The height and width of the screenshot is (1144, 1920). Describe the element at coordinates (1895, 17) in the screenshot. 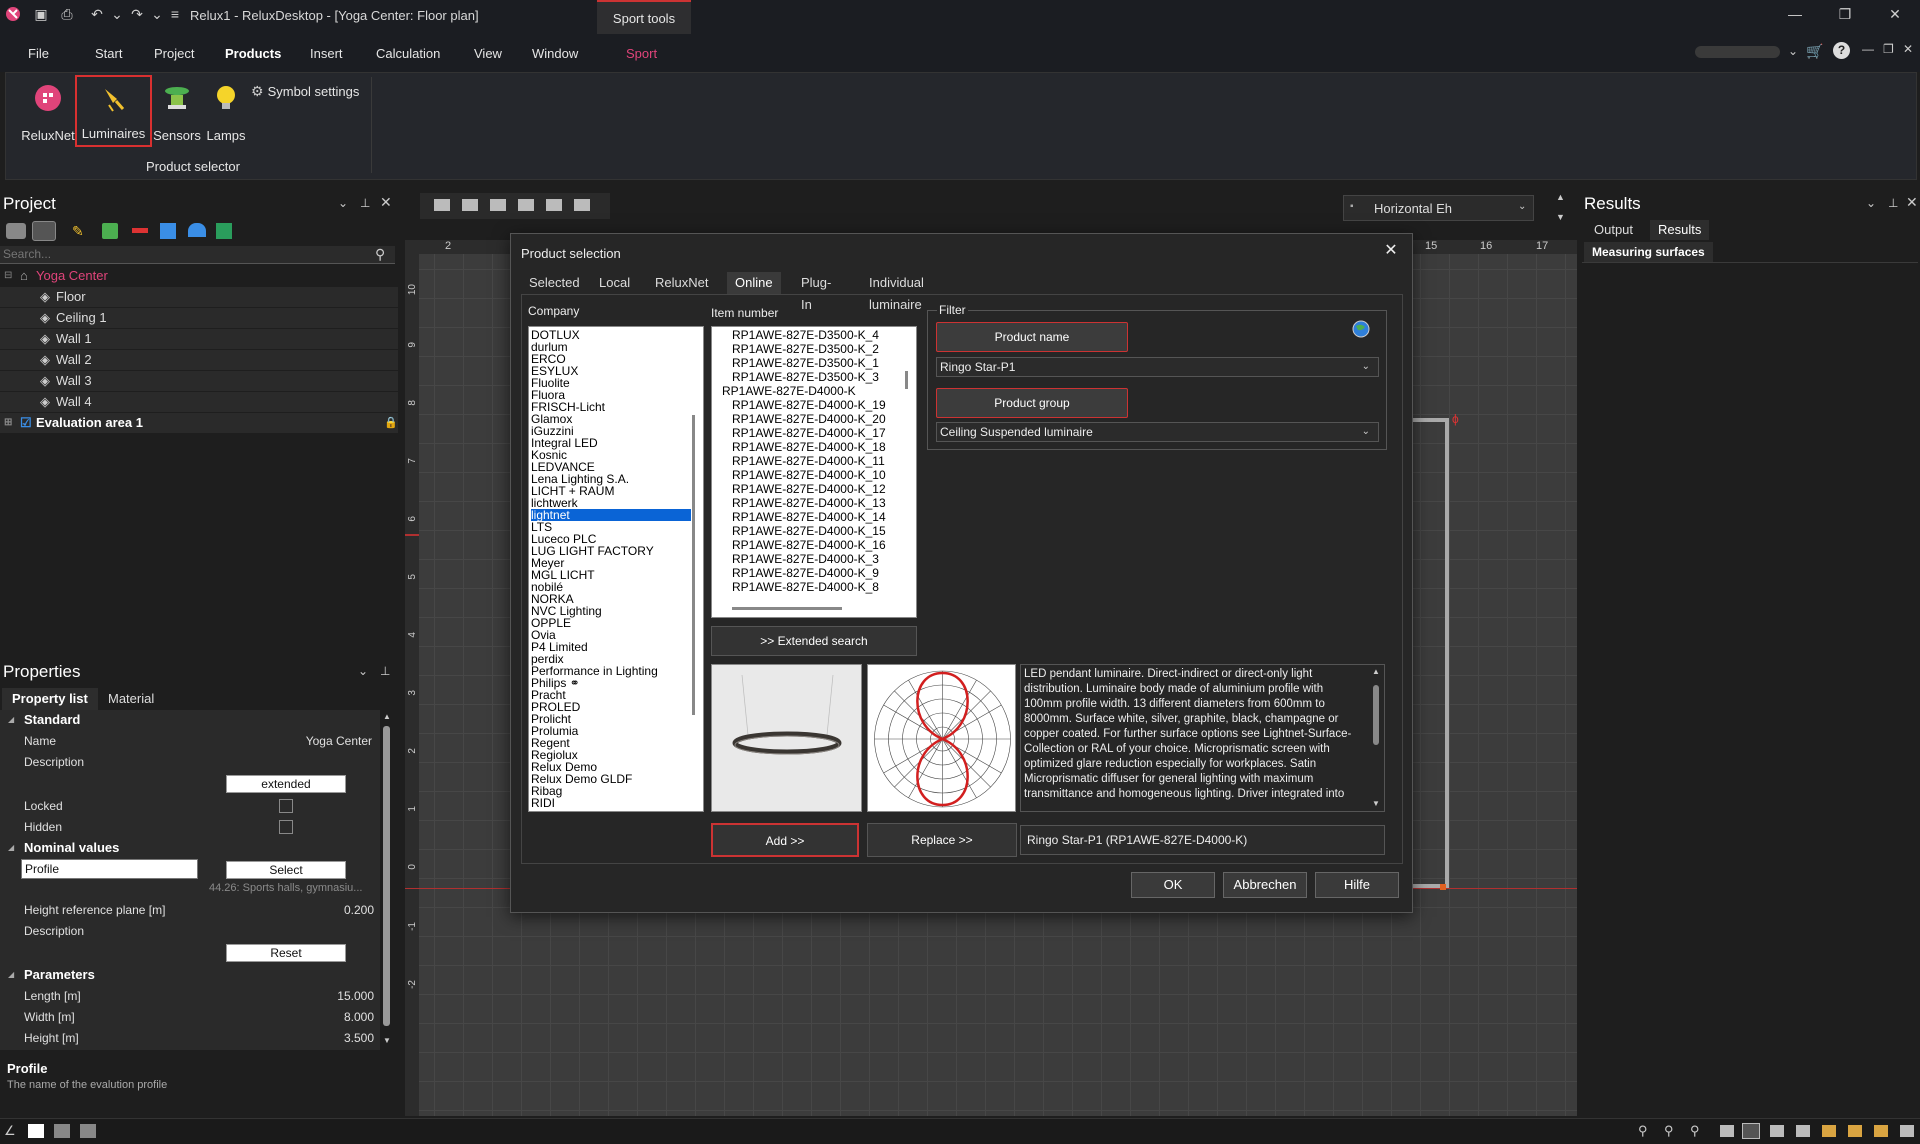

I see `close-window-icon: ✕` at that location.